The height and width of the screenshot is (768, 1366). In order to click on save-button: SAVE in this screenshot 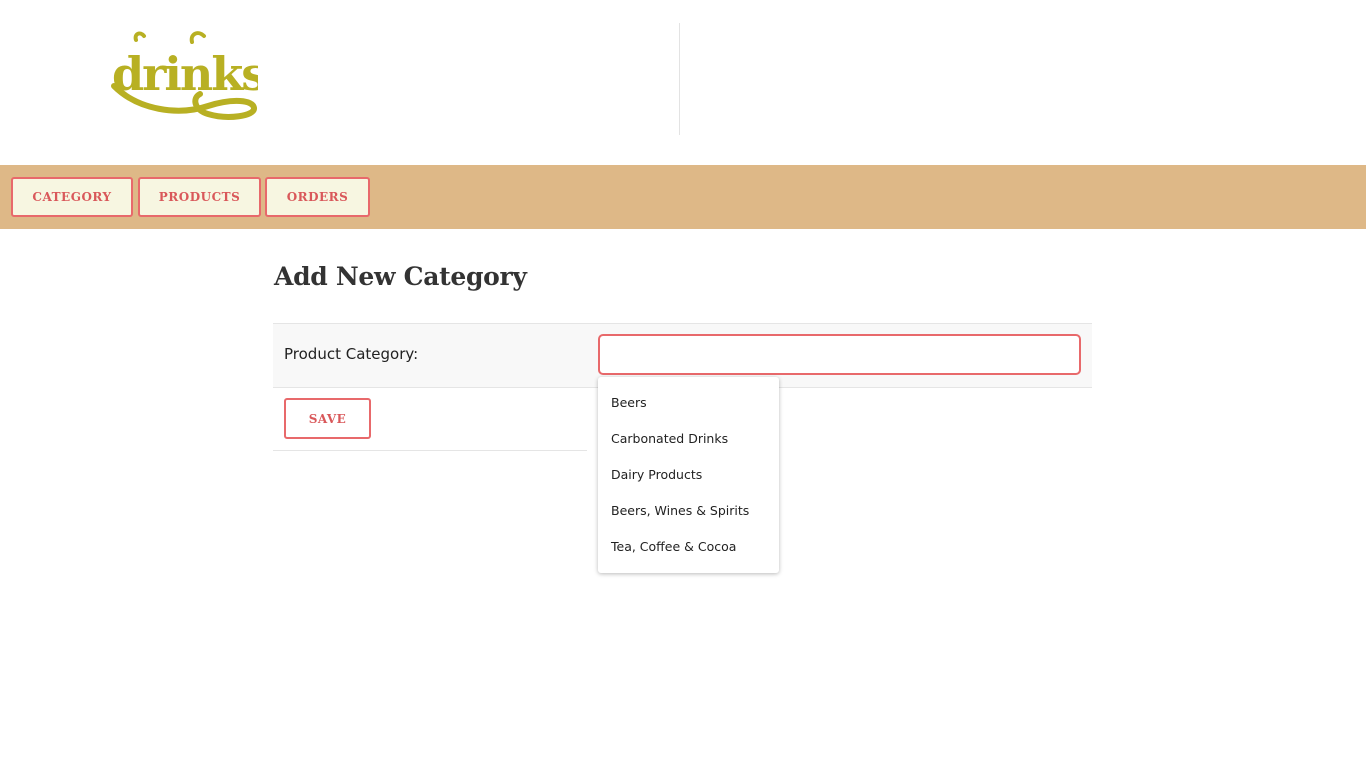, I will do `click(327, 418)`.